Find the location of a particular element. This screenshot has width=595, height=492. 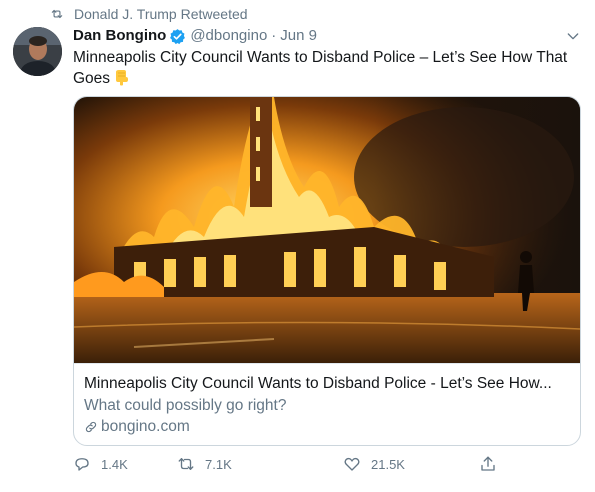

reply-button: 1.4K is located at coordinates (100, 464).